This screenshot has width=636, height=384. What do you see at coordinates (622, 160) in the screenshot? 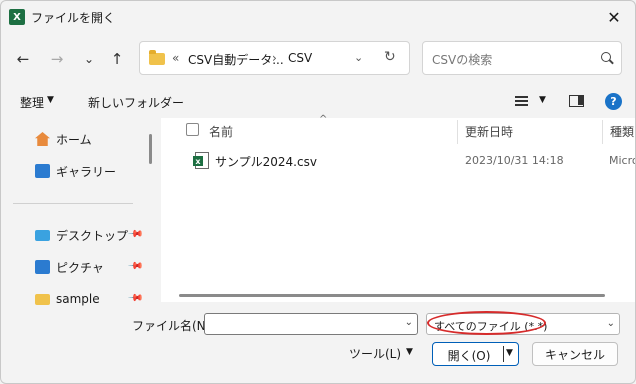
I see `file-type: Micro` at bounding box center [622, 160].